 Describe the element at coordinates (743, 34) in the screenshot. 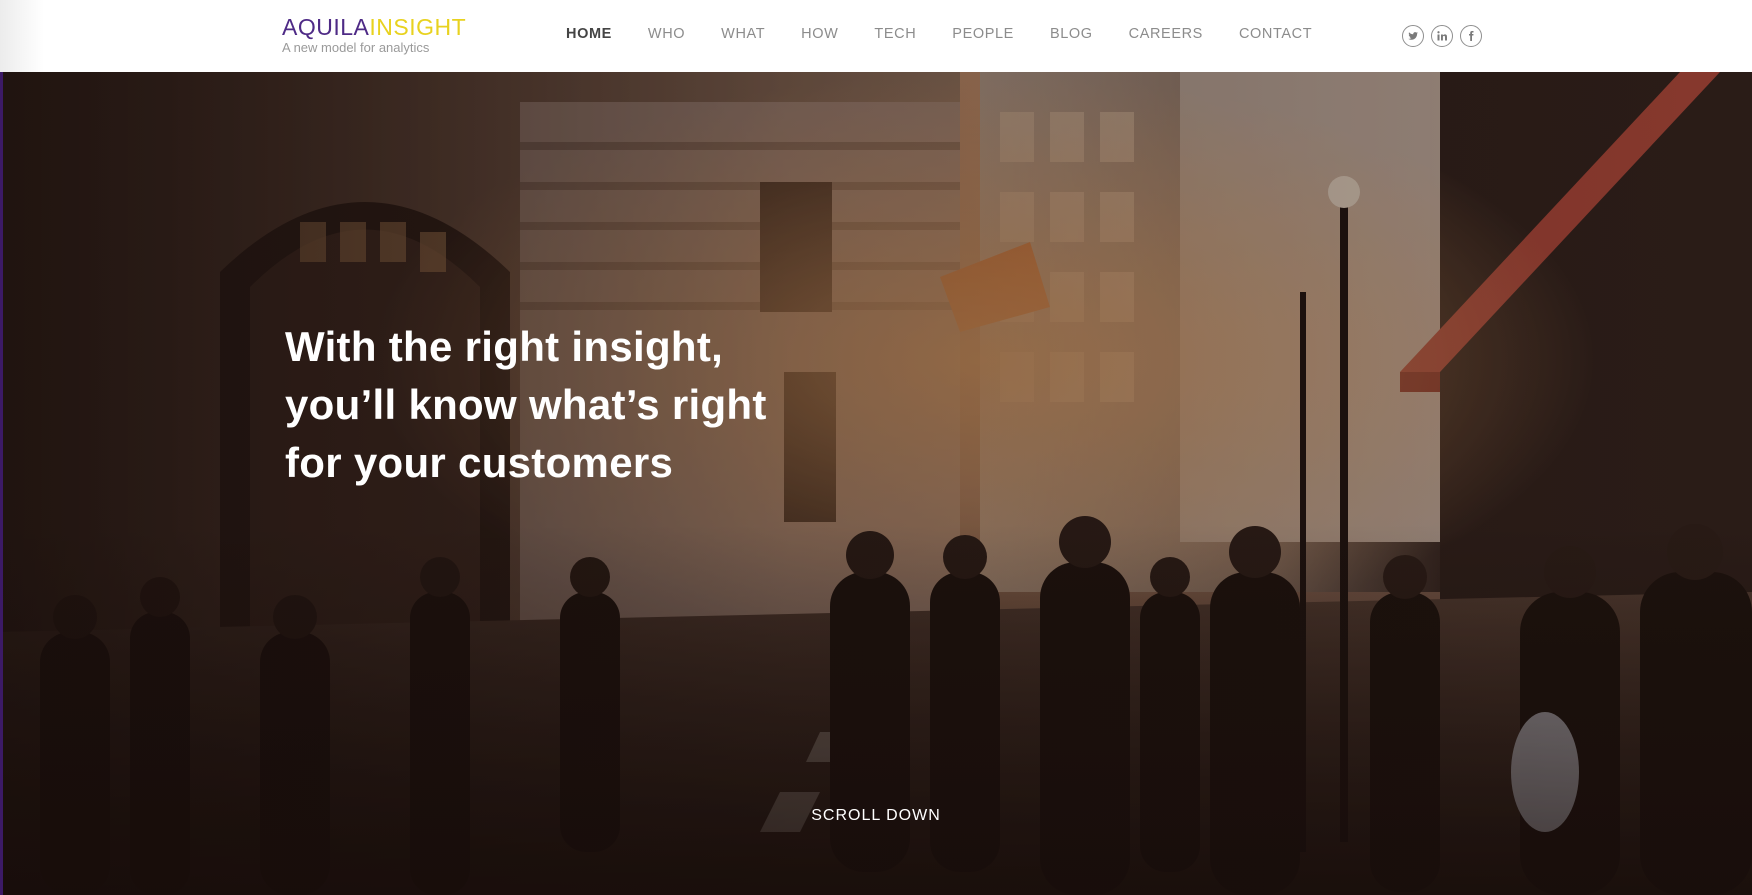

I see `nav-item-what: WHAT` at that location.